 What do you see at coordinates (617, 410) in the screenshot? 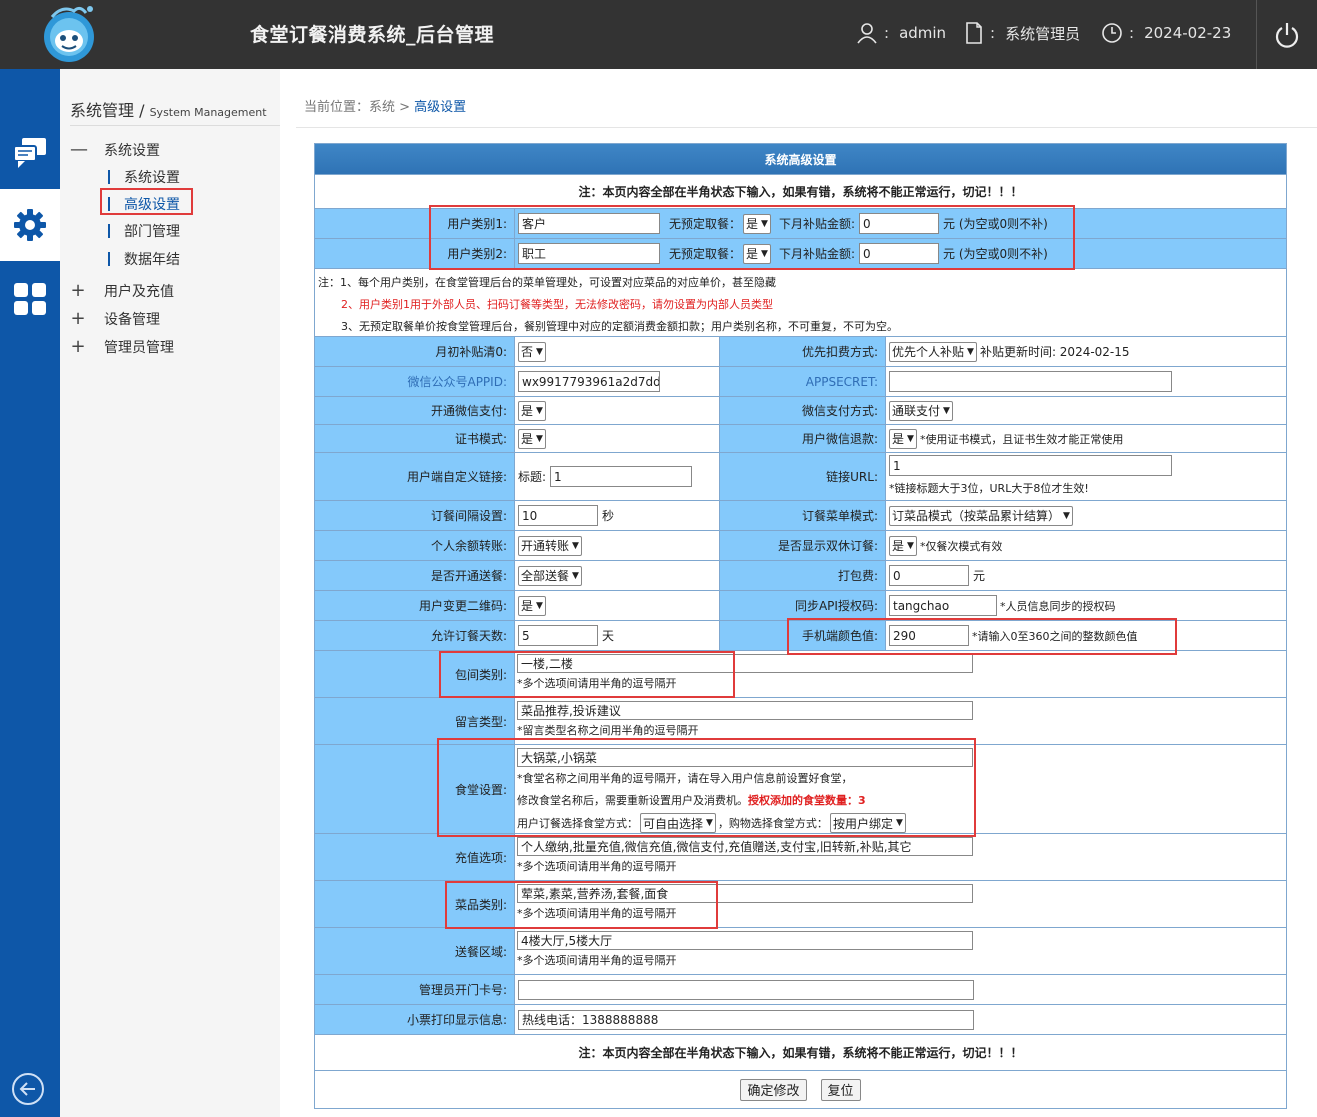
I see `wxpay-cell: 是 ▼` at bounding box center [617, 410].